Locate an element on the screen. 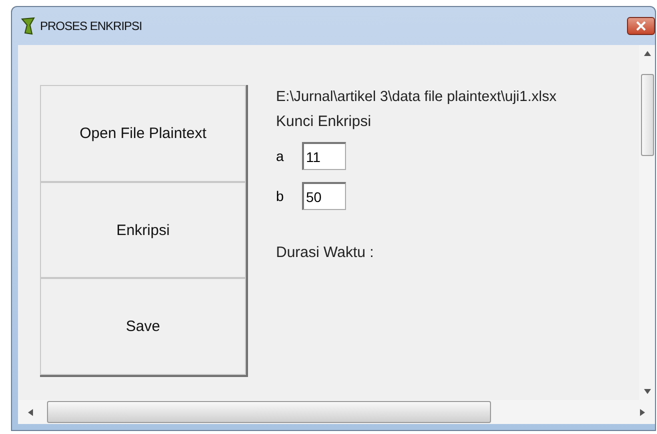 This screenshot has height=434, width=657. file-path: E:\Jurnal\artikel 3\data file plaintext\uji1.xlsx is located at coordinates (416, 97).